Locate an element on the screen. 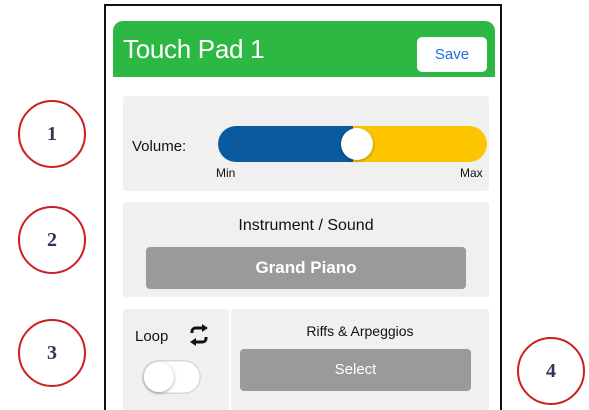 This screenshot has height=410, width=589. loop-toggle is located at coordinates (171, 377).